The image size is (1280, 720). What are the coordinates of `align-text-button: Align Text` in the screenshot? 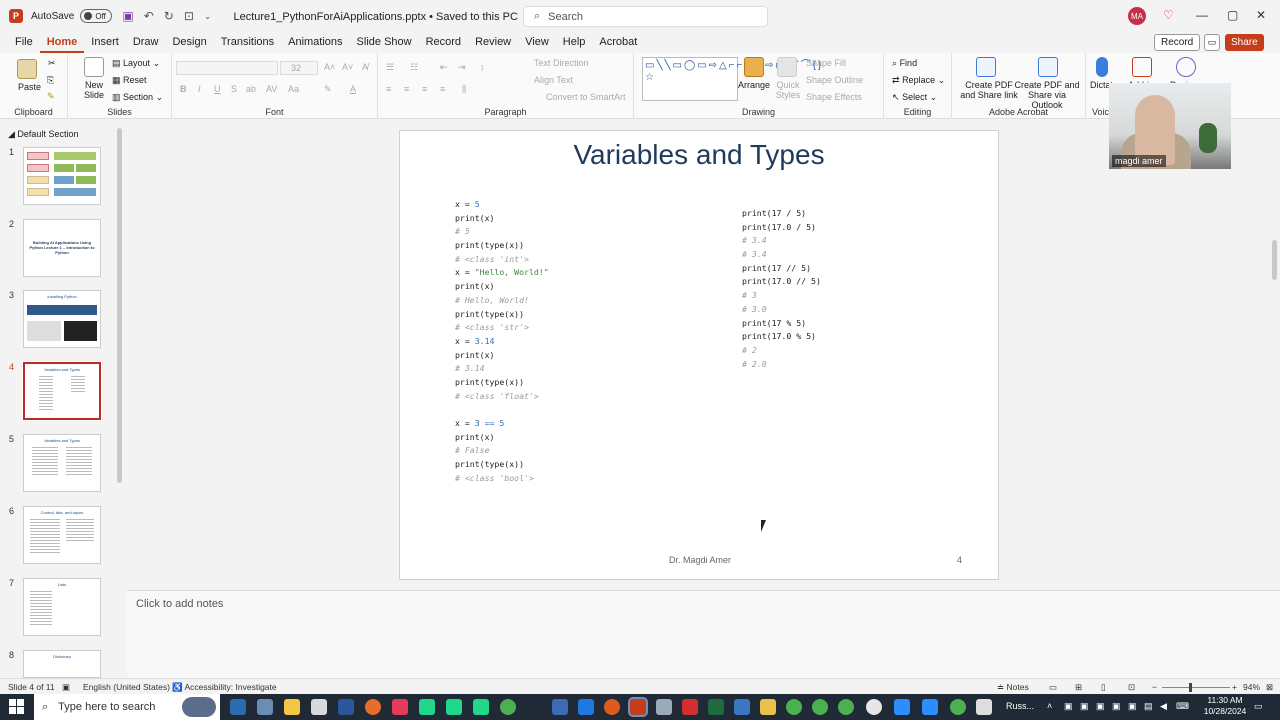 It's located at (553, 80).